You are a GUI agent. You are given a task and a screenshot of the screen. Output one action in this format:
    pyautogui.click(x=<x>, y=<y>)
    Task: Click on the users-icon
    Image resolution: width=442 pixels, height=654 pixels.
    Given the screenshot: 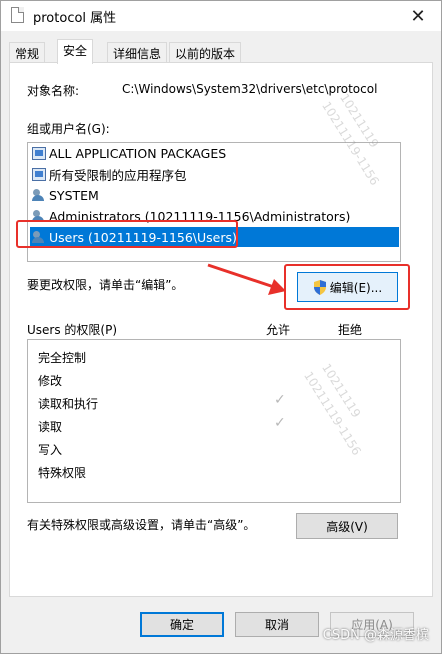 What is the action you would take?
    pyautogui.click(x=39, y=195)
    